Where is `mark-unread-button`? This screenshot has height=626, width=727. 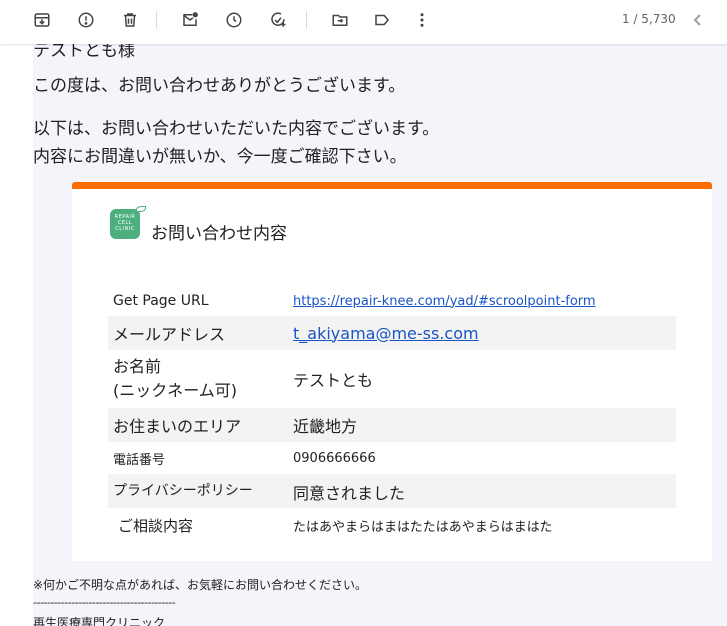
mark-unread-button is located at coordinates (190, 20).